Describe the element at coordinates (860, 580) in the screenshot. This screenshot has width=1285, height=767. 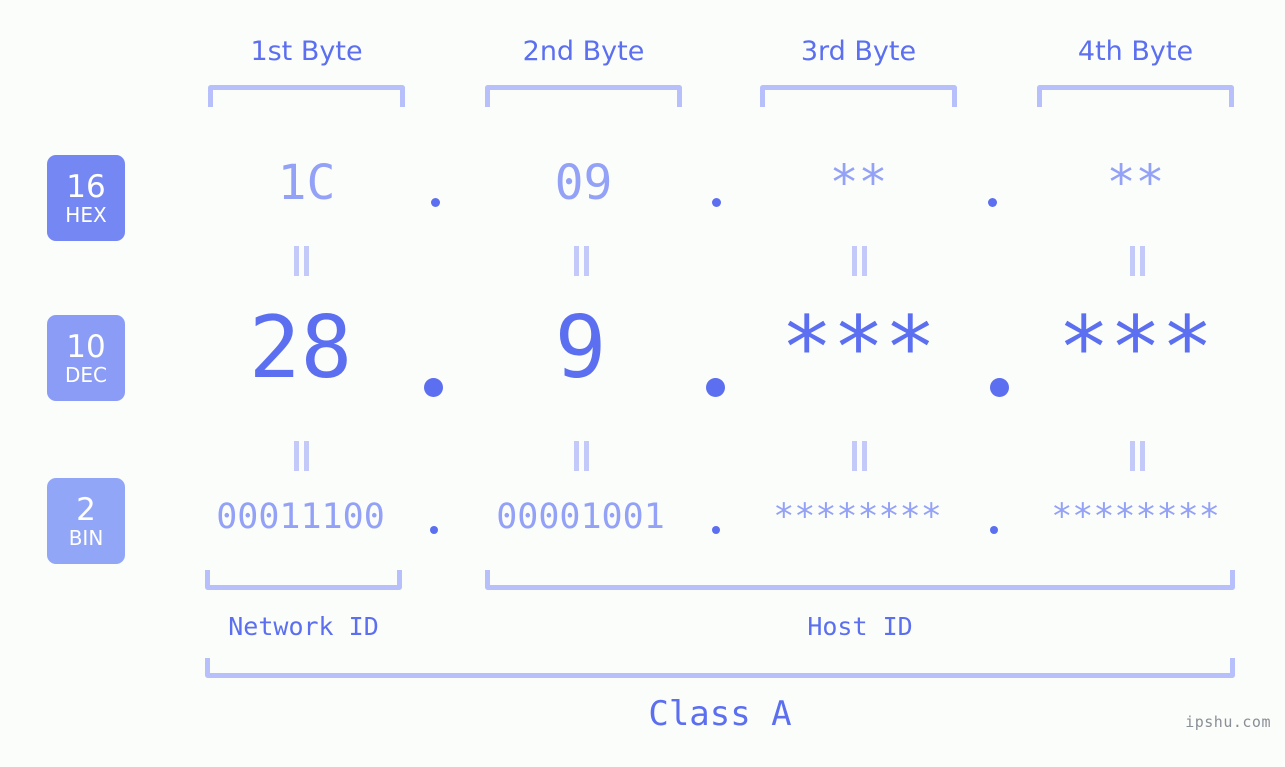
I see `host-id-bracket` at that location.